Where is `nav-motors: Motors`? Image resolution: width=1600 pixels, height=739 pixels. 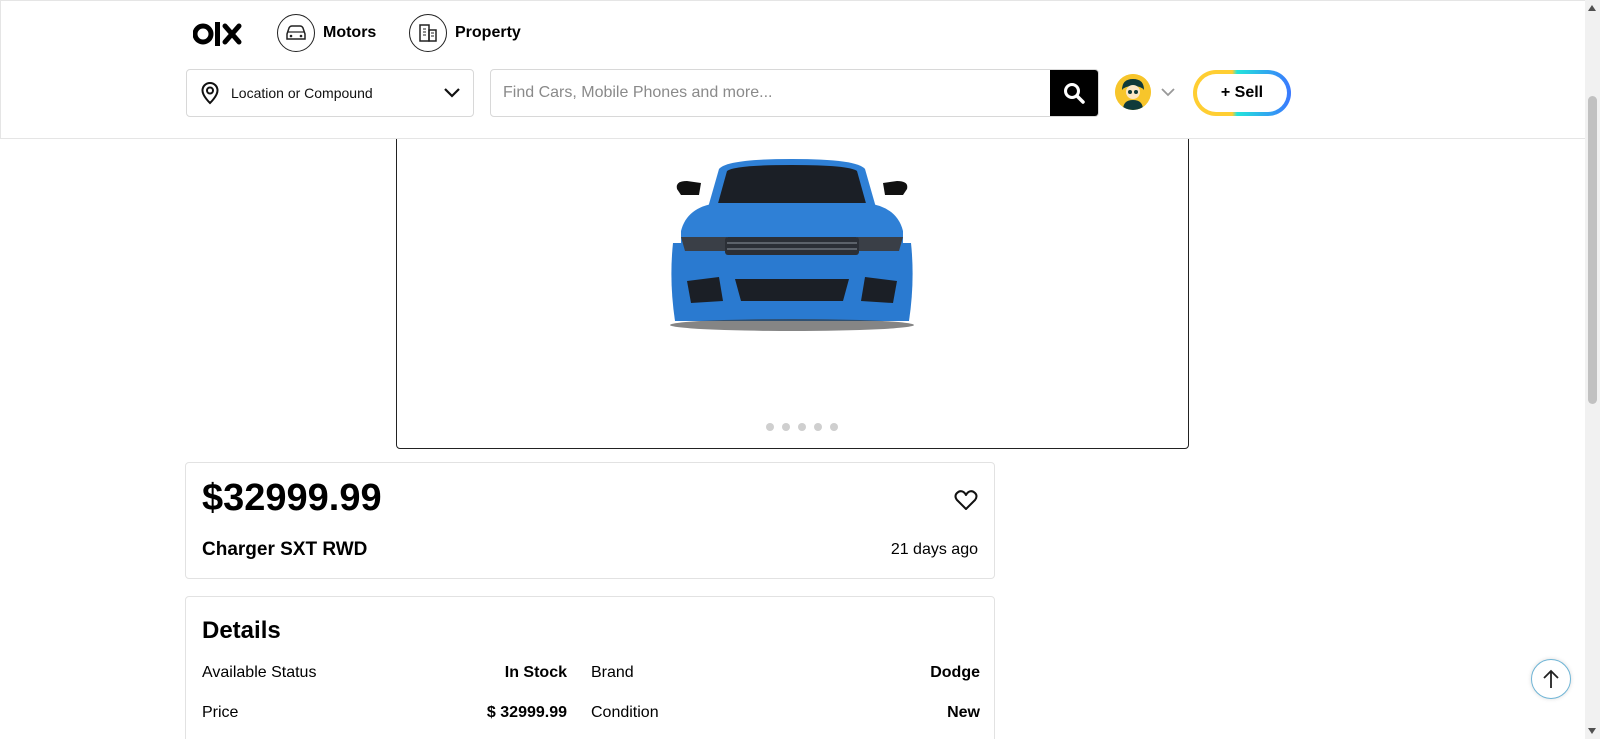
nav-motors: Motors is located at coordinates (326, 33).